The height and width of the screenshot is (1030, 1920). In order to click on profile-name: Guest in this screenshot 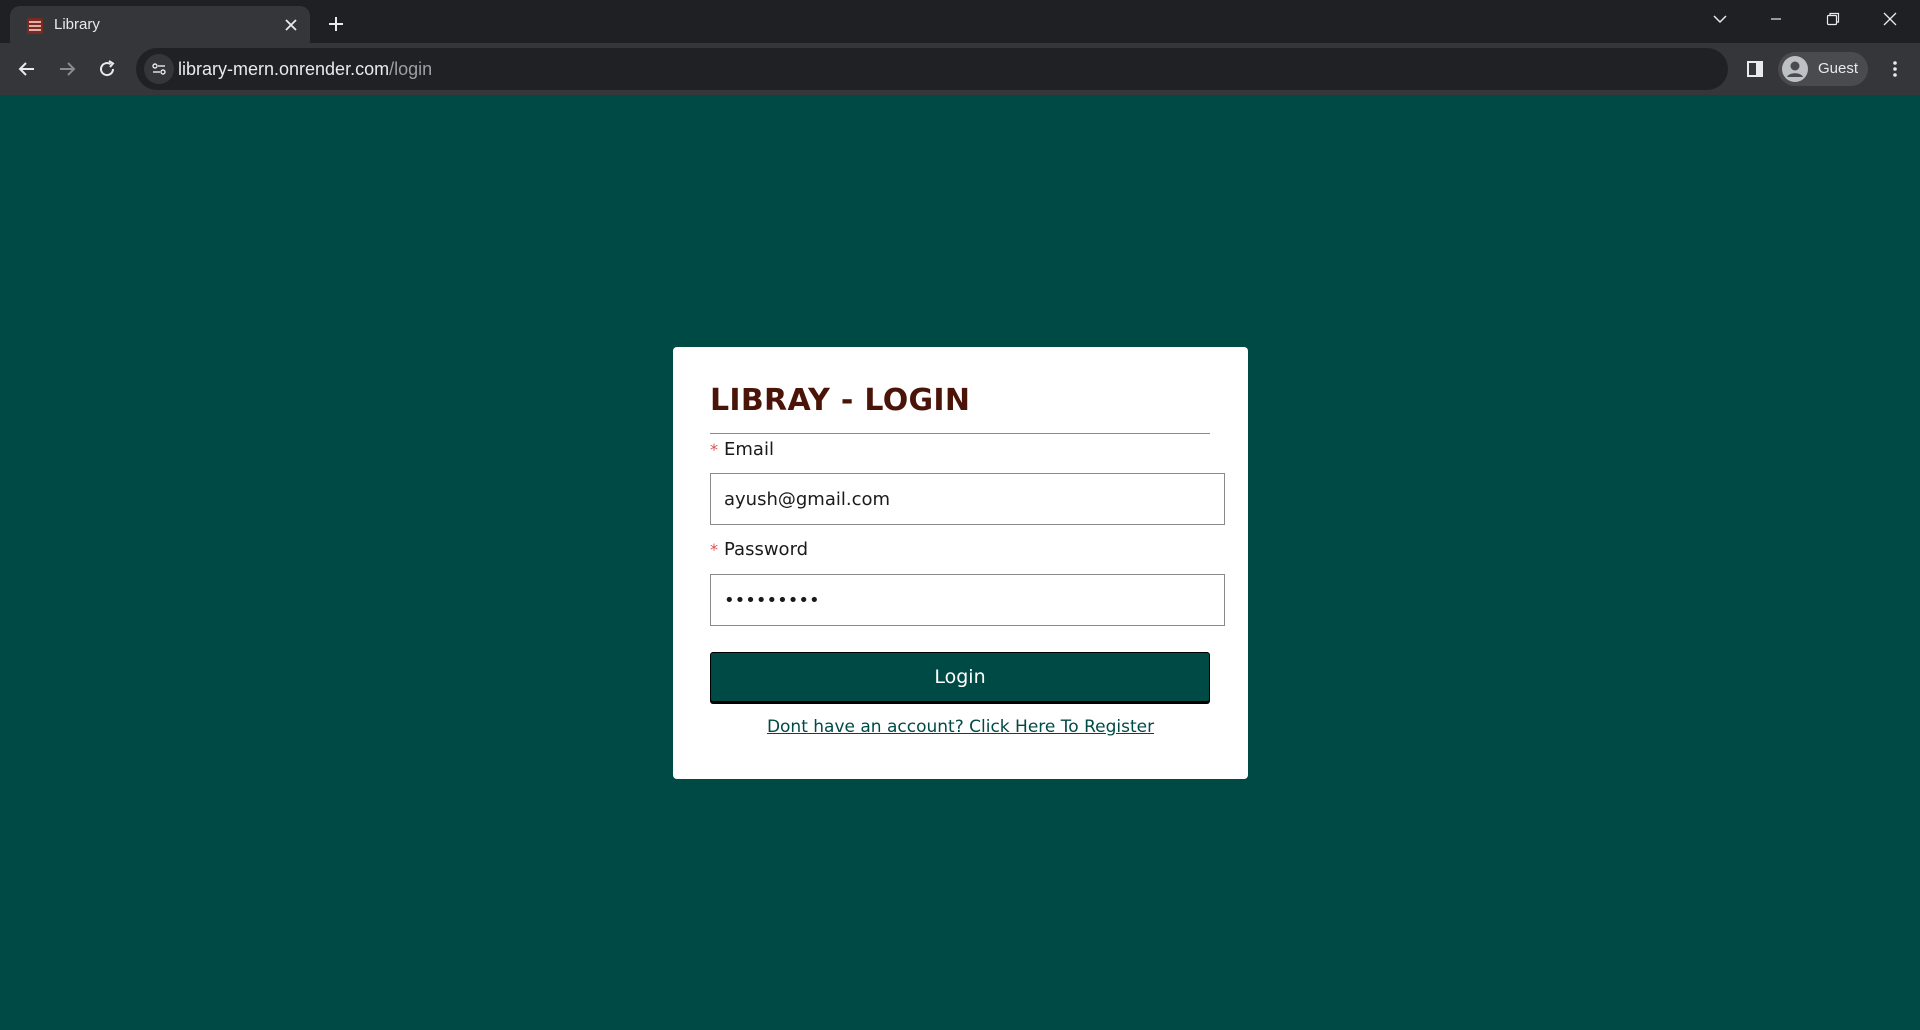, I will do `click(1838, 68)`.